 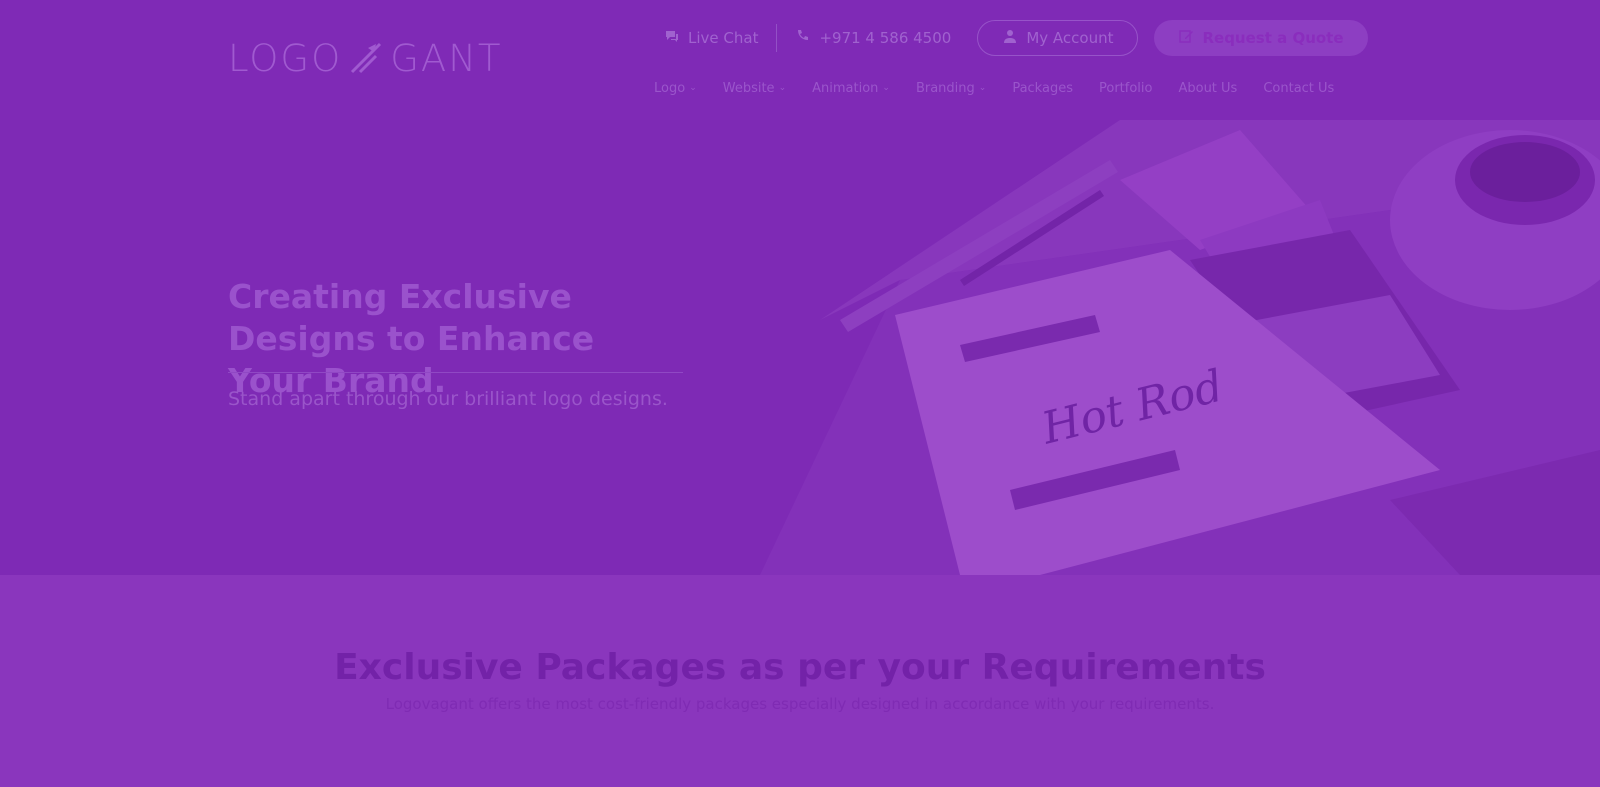 What do you see at coordinates (1042, 88) in the screenshot?
I see `nav-label: Packages` at bounding box center [1042, 88].